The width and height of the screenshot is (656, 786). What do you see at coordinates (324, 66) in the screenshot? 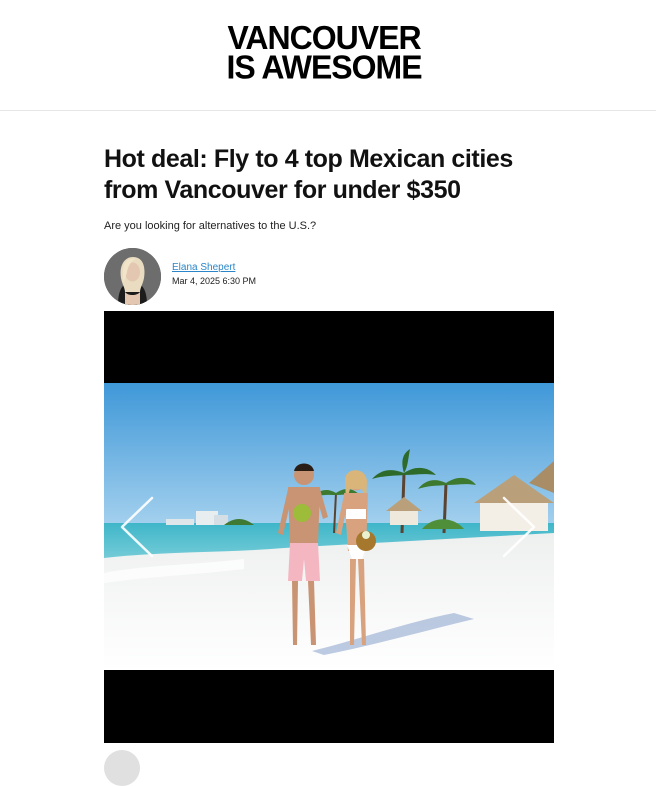
I see `logo-line-2: IS AWESOME` at bounding box center [324, 66].